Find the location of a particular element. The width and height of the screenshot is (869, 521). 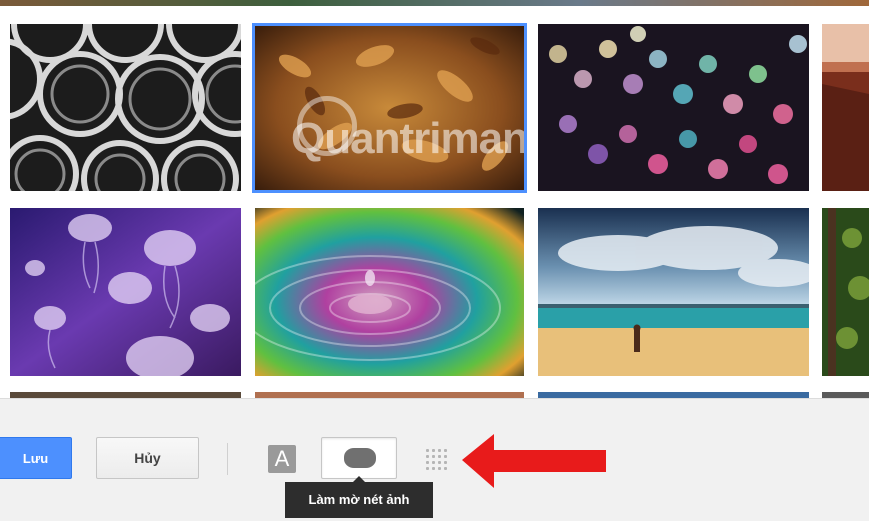

vignette-icon is located at coordinates (360, 458).